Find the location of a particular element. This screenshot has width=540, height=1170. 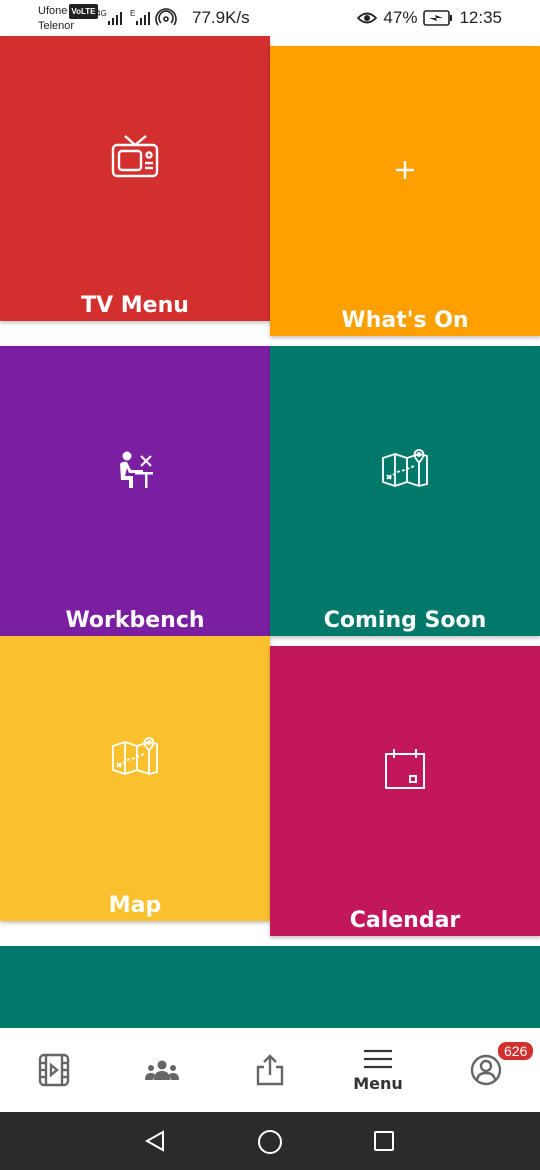

film-play-icon is located at coordinates (54, 1070).